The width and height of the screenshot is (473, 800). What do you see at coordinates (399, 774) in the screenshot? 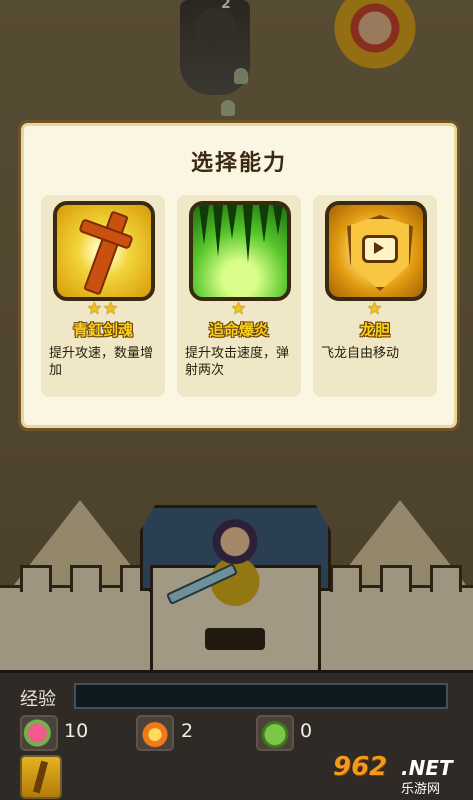
I see `site-watermark: 962 .NET 乐游网` at bounding box center [399, 774].